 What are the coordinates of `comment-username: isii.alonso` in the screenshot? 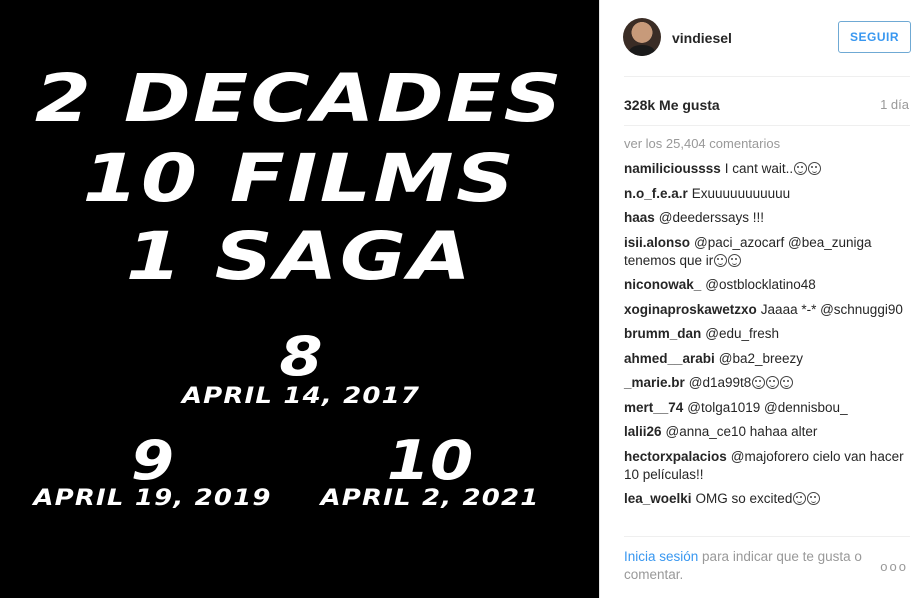 It's located at (657, 242).